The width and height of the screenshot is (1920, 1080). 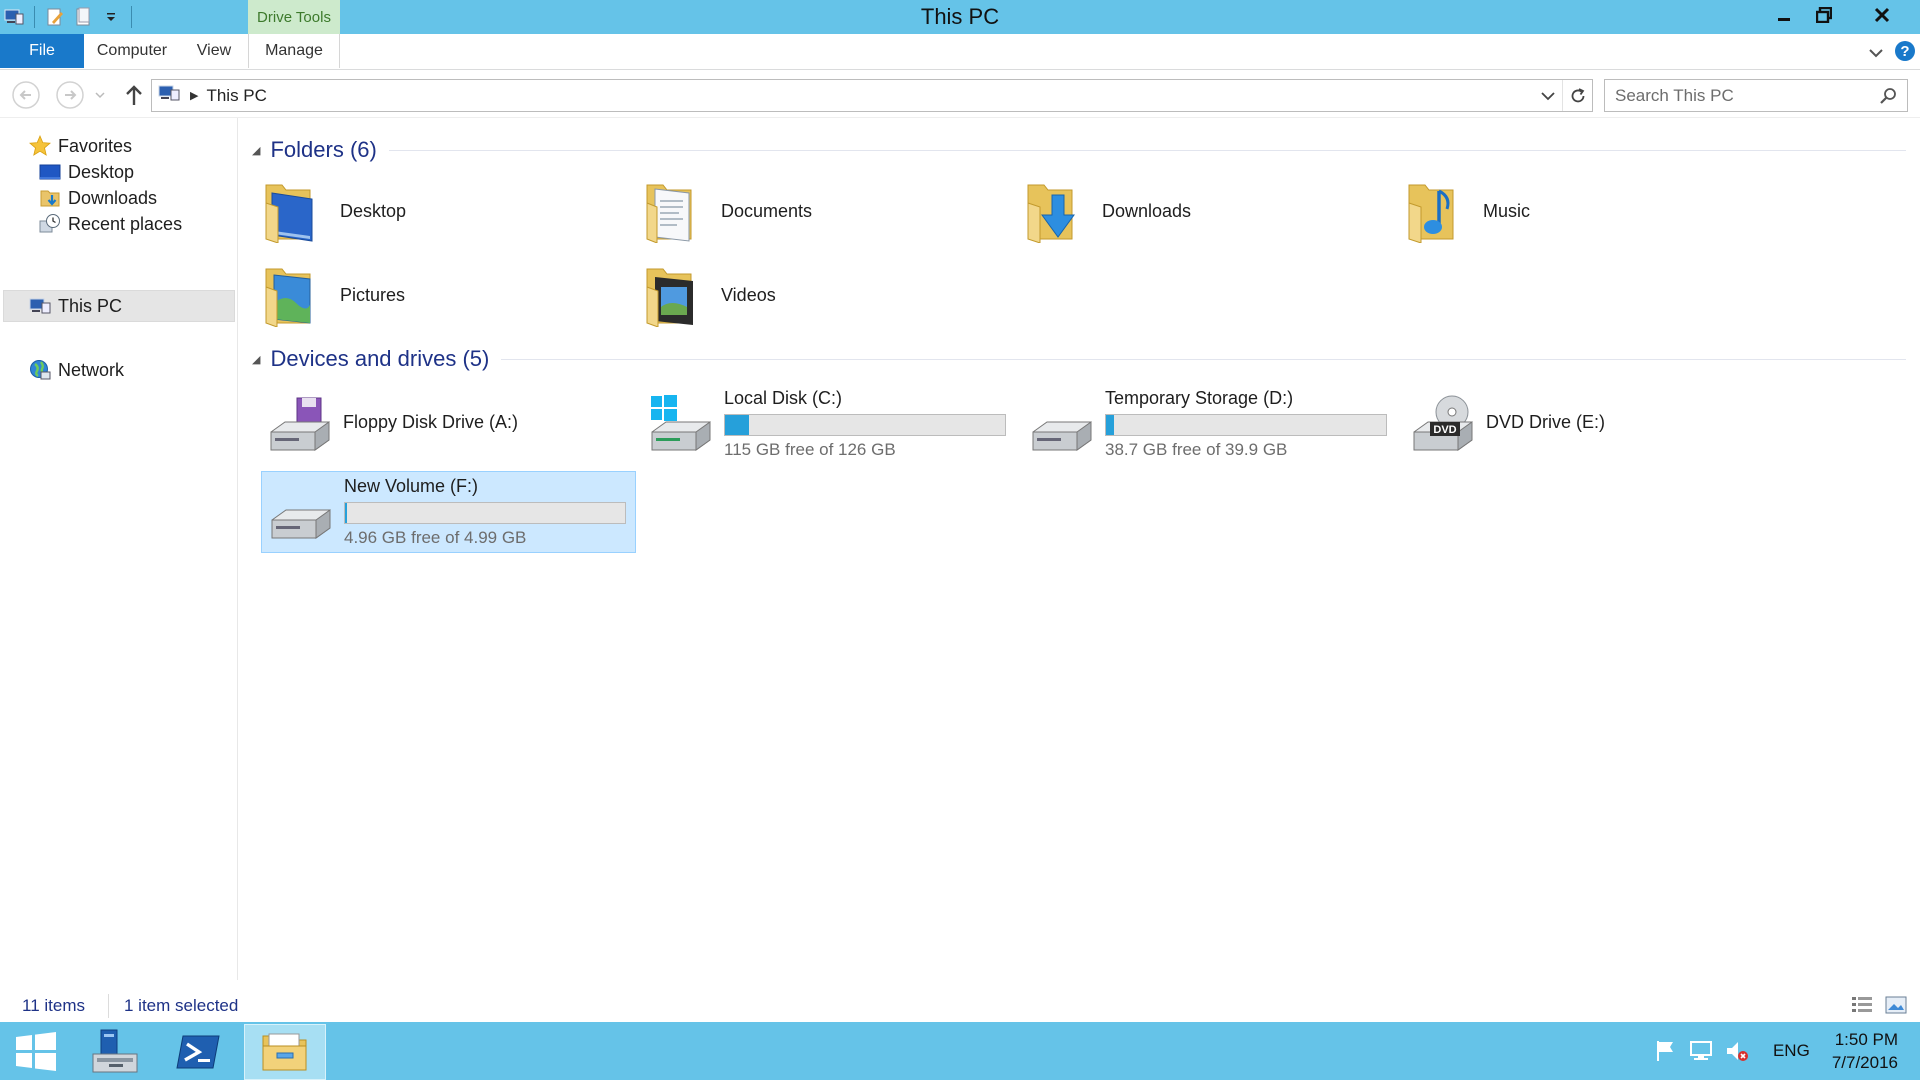 I want to click on volume-muted-icon, so click(x=1737, y=1051).